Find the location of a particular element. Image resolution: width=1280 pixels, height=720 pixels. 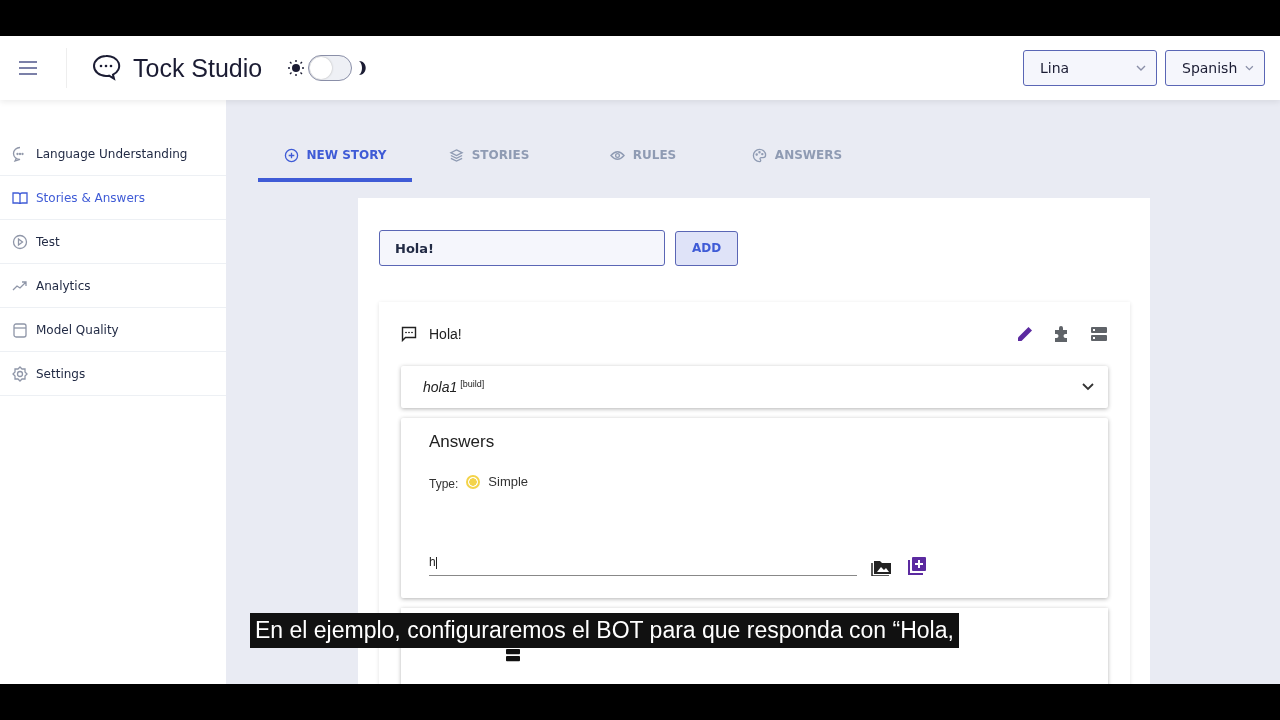

answer-field: h is located at coordinates (643, 565).